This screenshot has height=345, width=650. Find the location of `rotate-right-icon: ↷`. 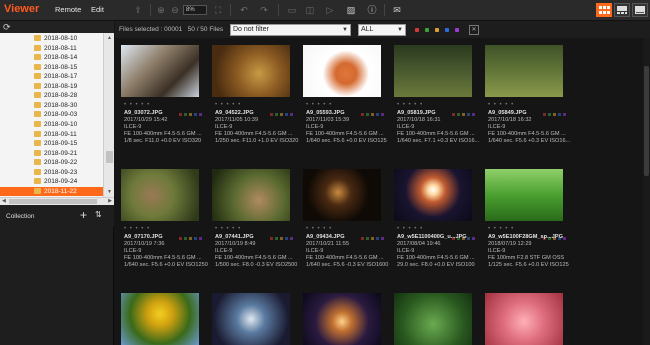

rotate-right-icon: ↷ is located at coordinates (264, 10).